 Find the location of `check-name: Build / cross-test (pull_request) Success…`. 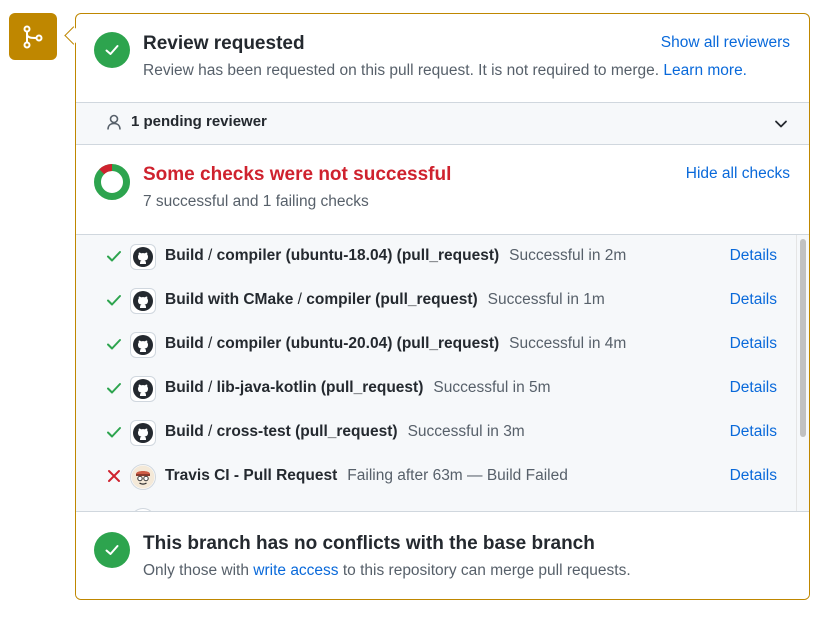

check-name: Build / cross-test (pull_request) Success… is located at coordinates (345, 432).